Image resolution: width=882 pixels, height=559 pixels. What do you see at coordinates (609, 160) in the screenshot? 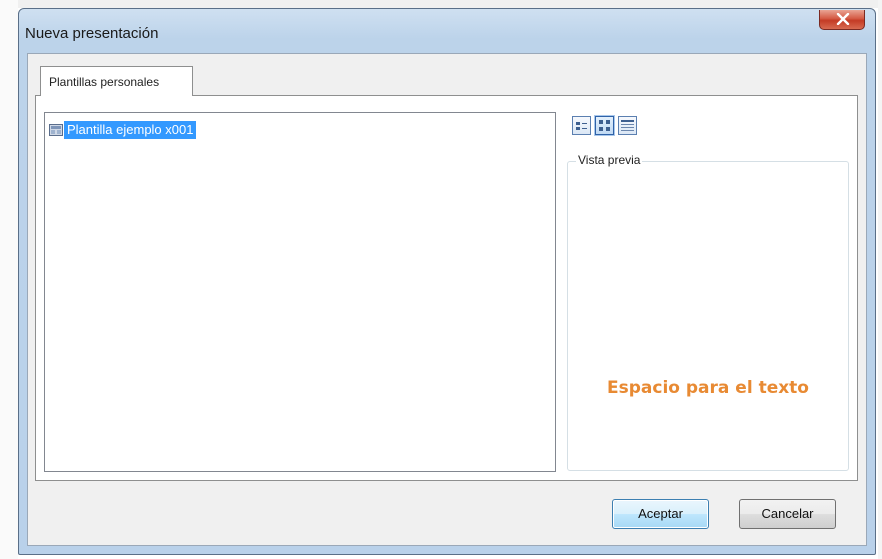
I see `preview-label: Vista previa` at bounding box center [609, 160].